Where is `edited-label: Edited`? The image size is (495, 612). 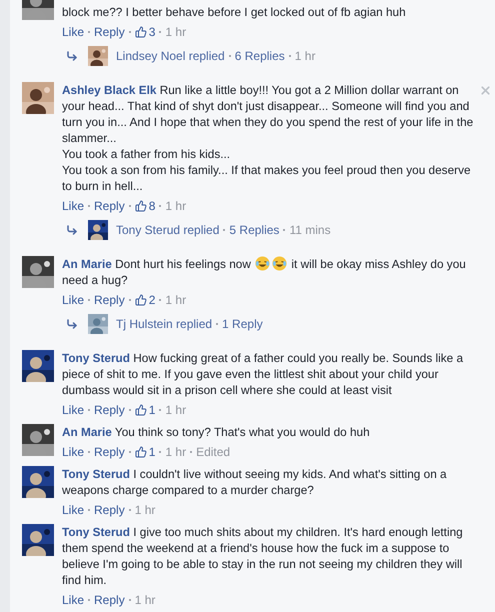
edited-label: Edited is located at coordinates (213, 452).